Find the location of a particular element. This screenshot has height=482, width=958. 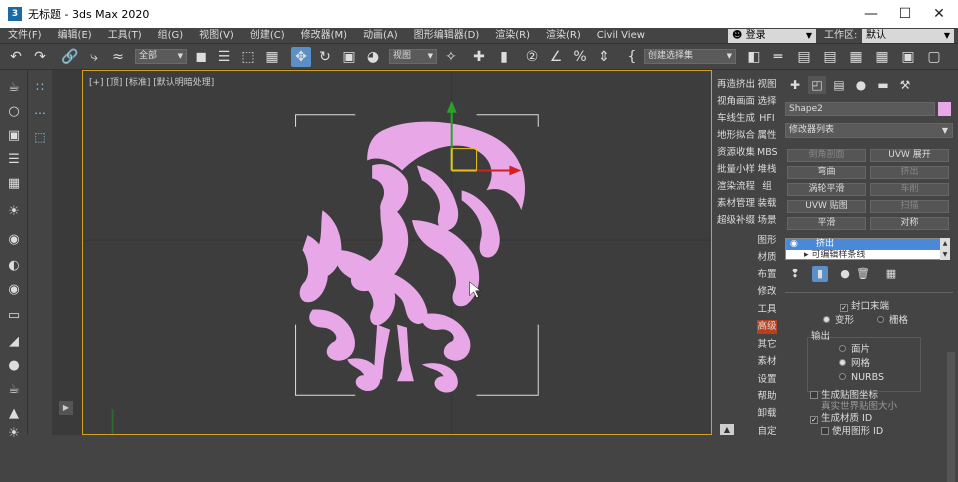

menu-modifiers: 修改器(M) is located at coordinates (324, 36).